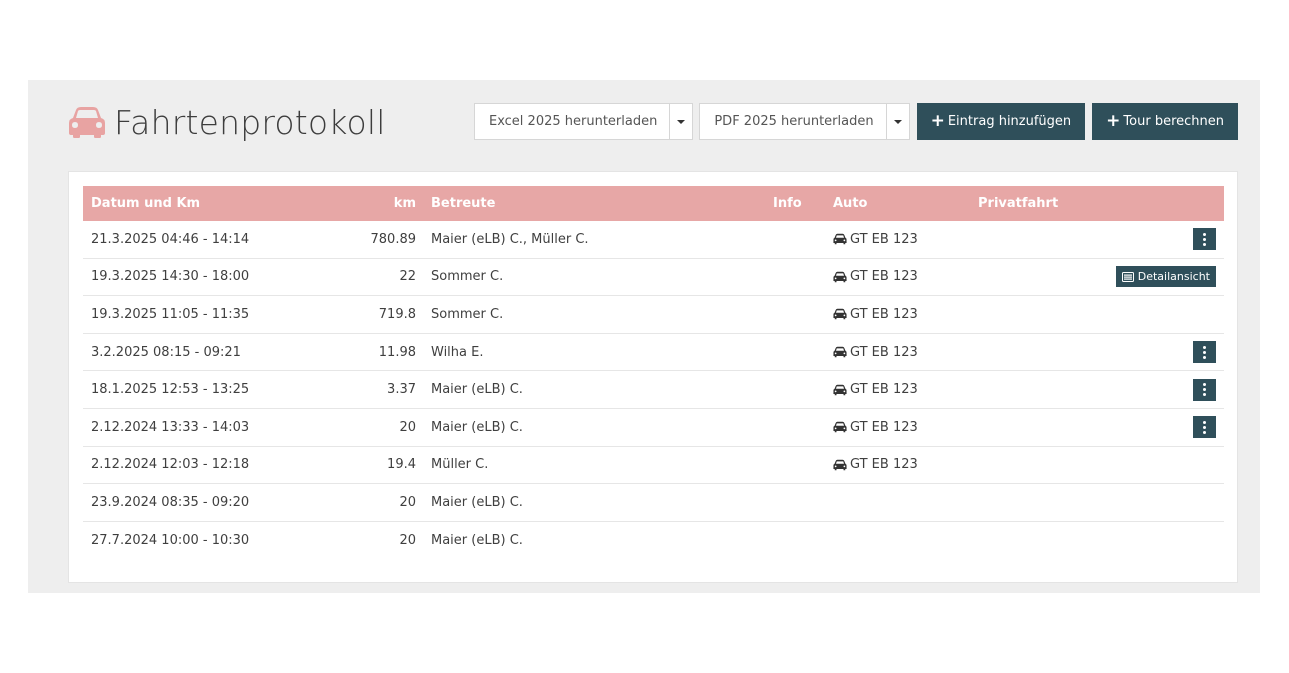 The height and width of the screenshot is (673, 1289). I want to click on detail-view-label: Detailansicht, so click(1173, 277).